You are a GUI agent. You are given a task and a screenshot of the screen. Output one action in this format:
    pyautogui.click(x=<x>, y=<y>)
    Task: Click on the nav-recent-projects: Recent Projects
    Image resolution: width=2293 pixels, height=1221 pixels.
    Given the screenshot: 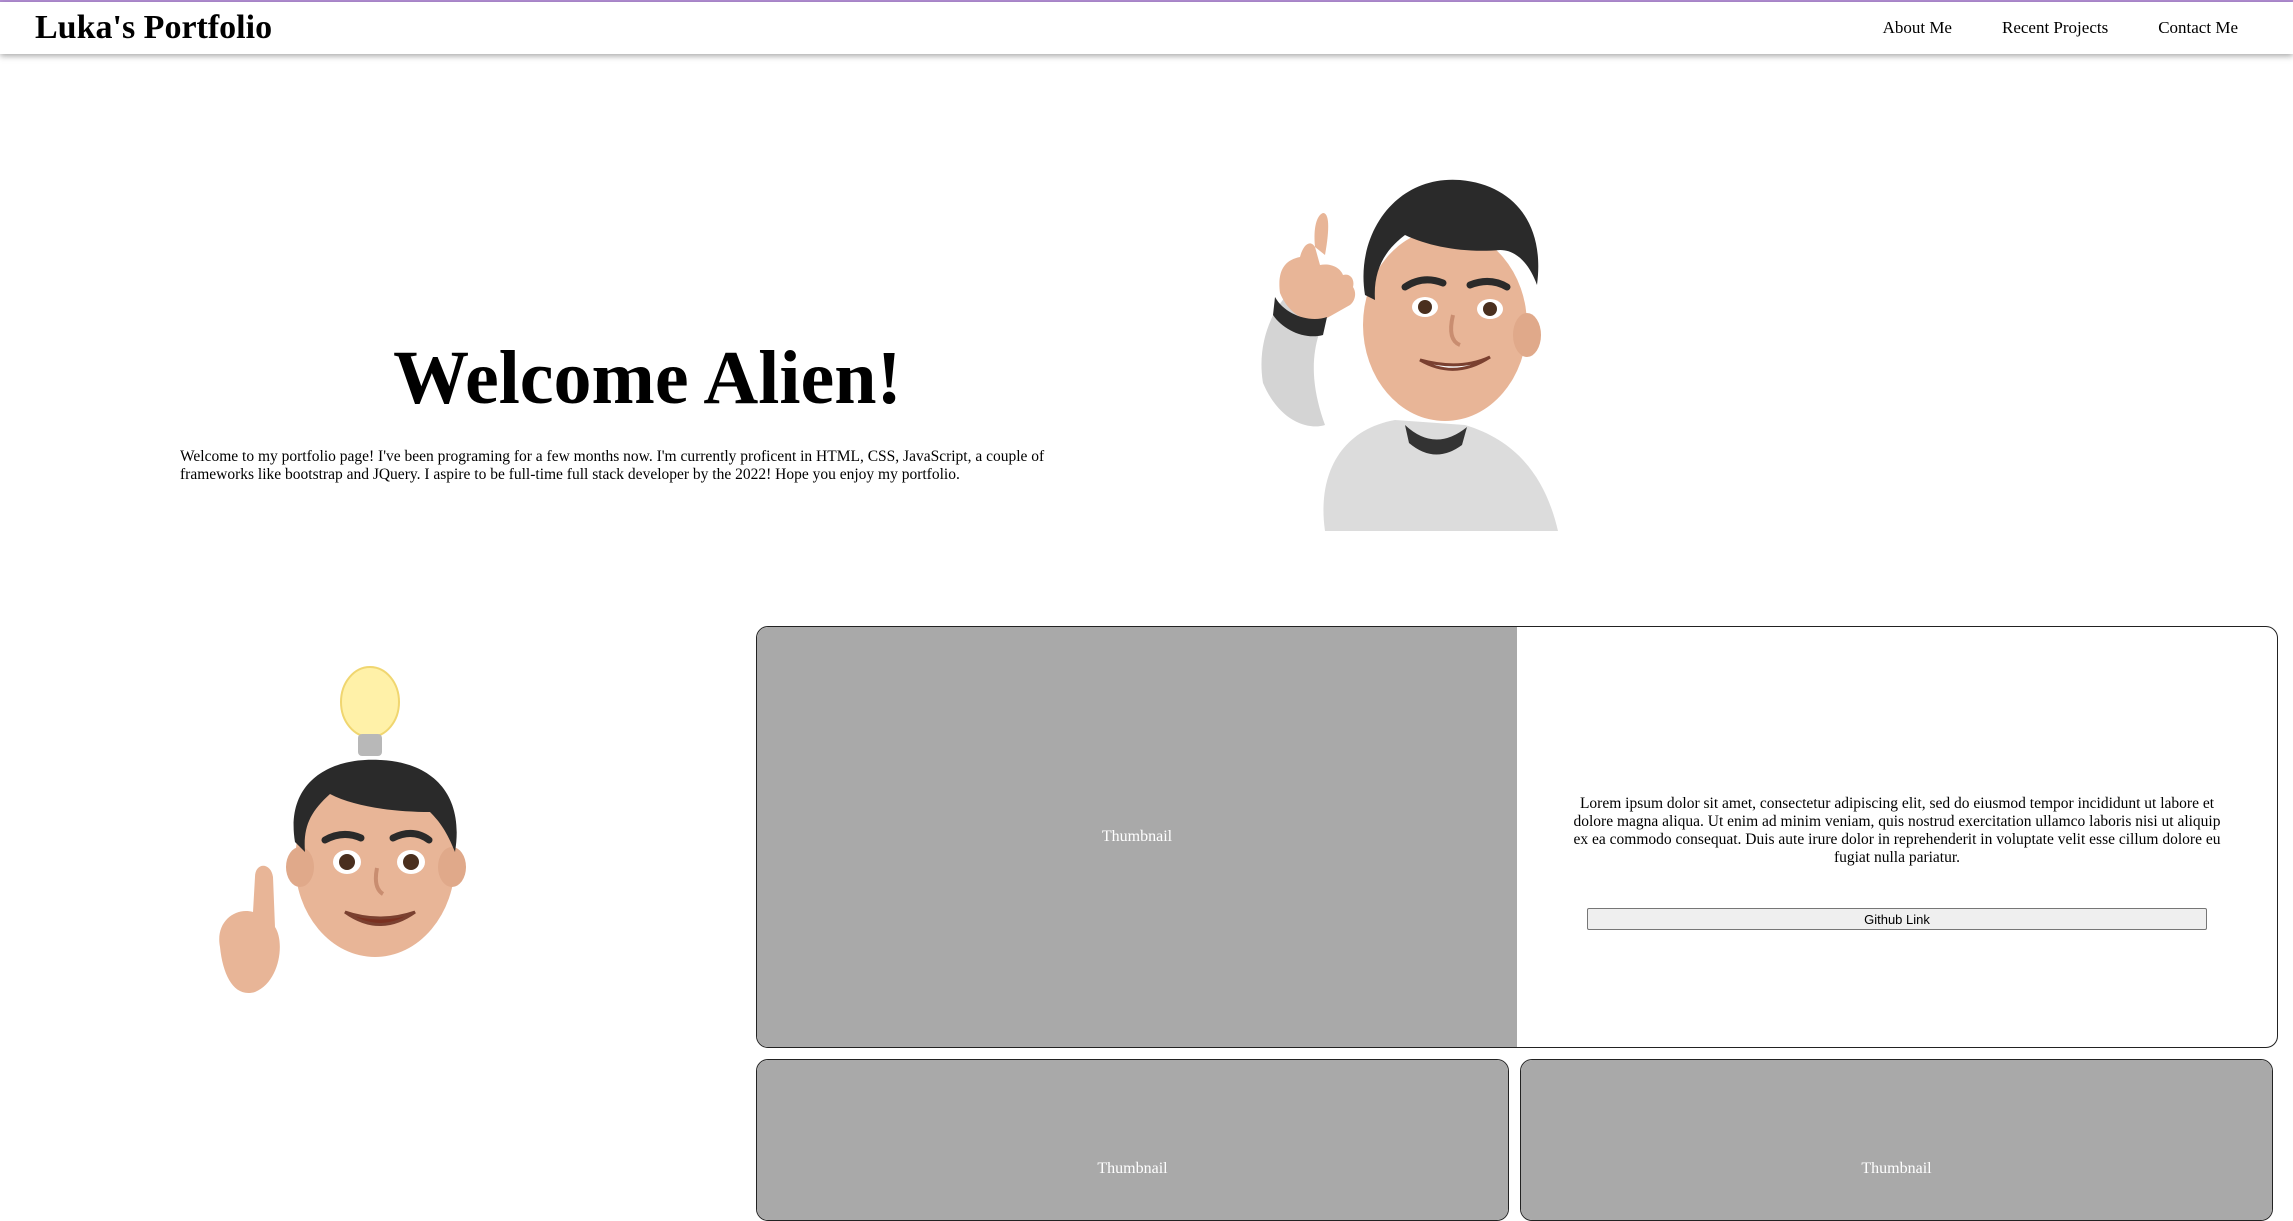 What is the action you would take?
    pyautogui.click(x=2055, y=28)
    